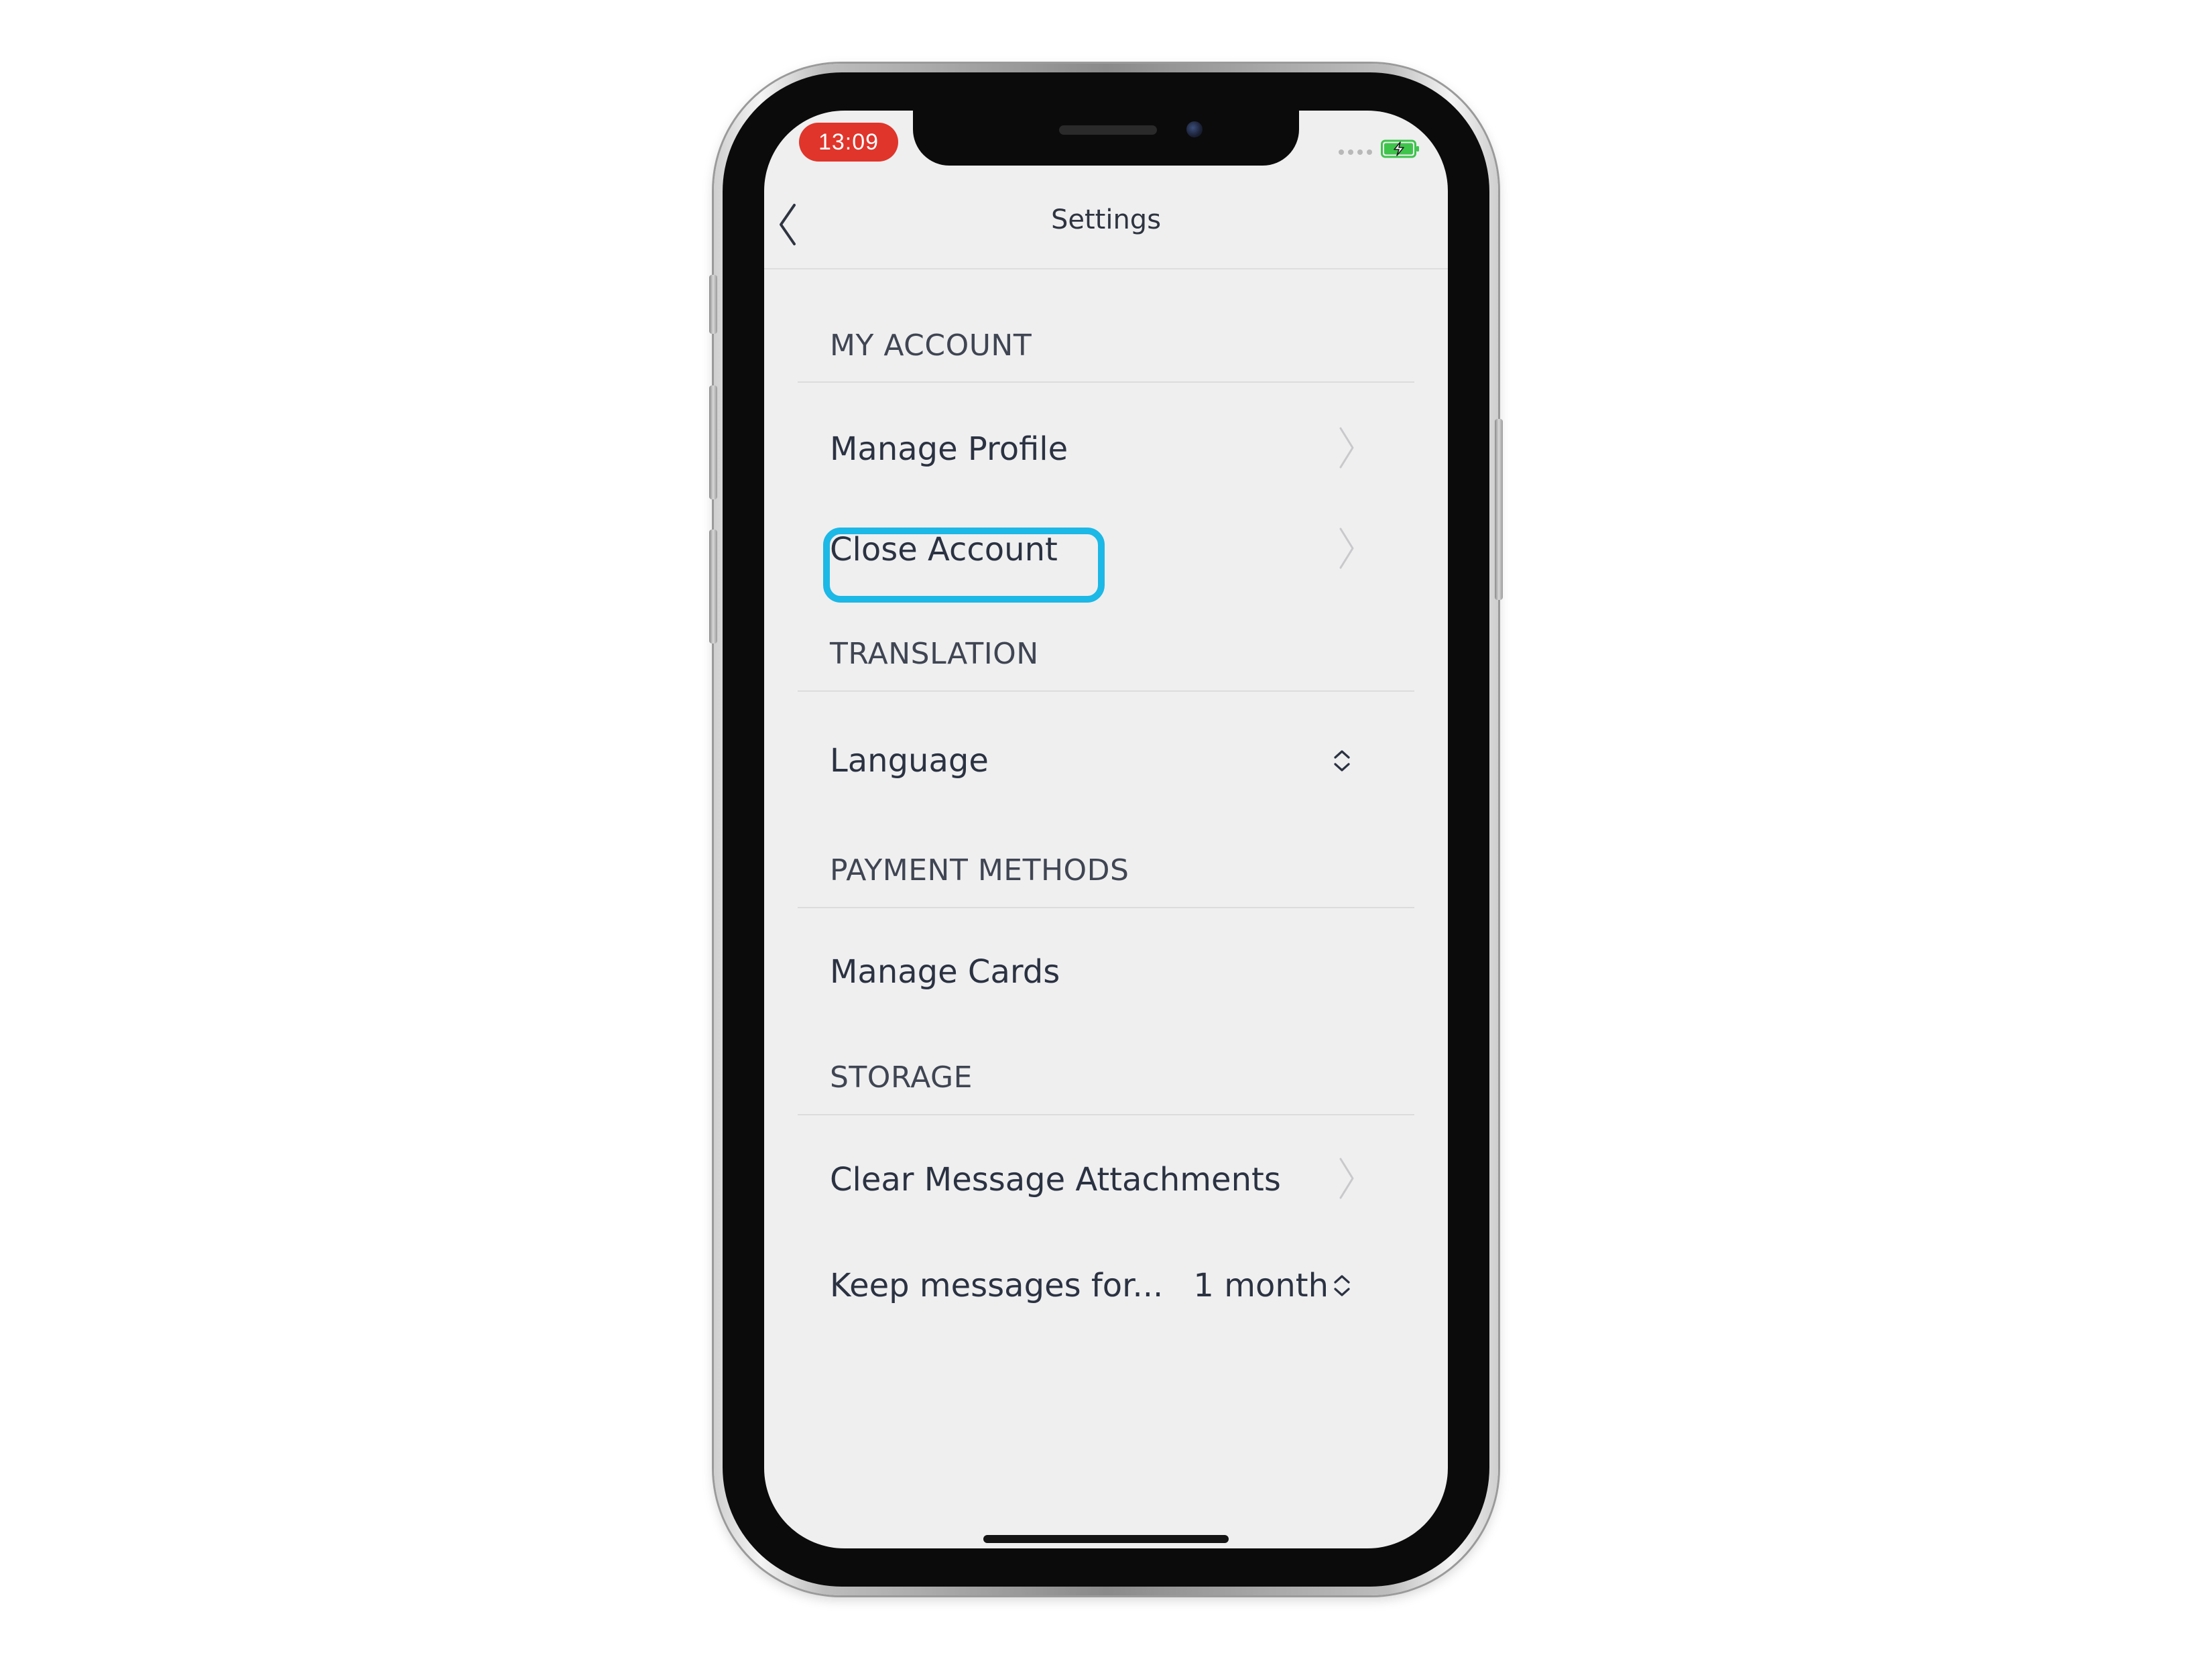 The width and height of the screenshot is (2212, 1659). Describe the element at coordinates (1400, 148) in the screenshot. I see `battery-charging-icon` at that location.